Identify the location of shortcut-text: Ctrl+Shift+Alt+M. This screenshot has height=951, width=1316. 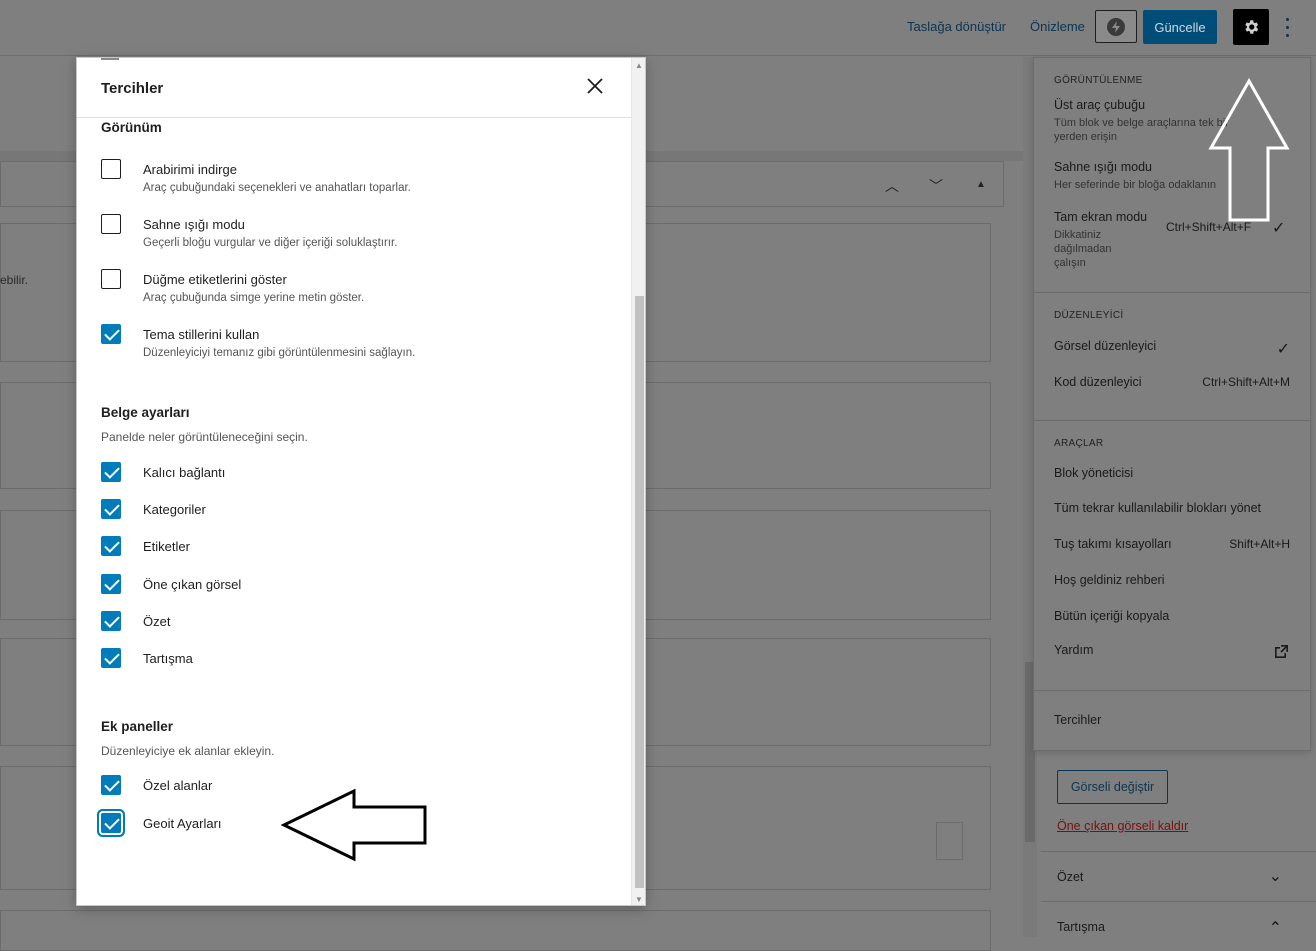
(1246, 382).